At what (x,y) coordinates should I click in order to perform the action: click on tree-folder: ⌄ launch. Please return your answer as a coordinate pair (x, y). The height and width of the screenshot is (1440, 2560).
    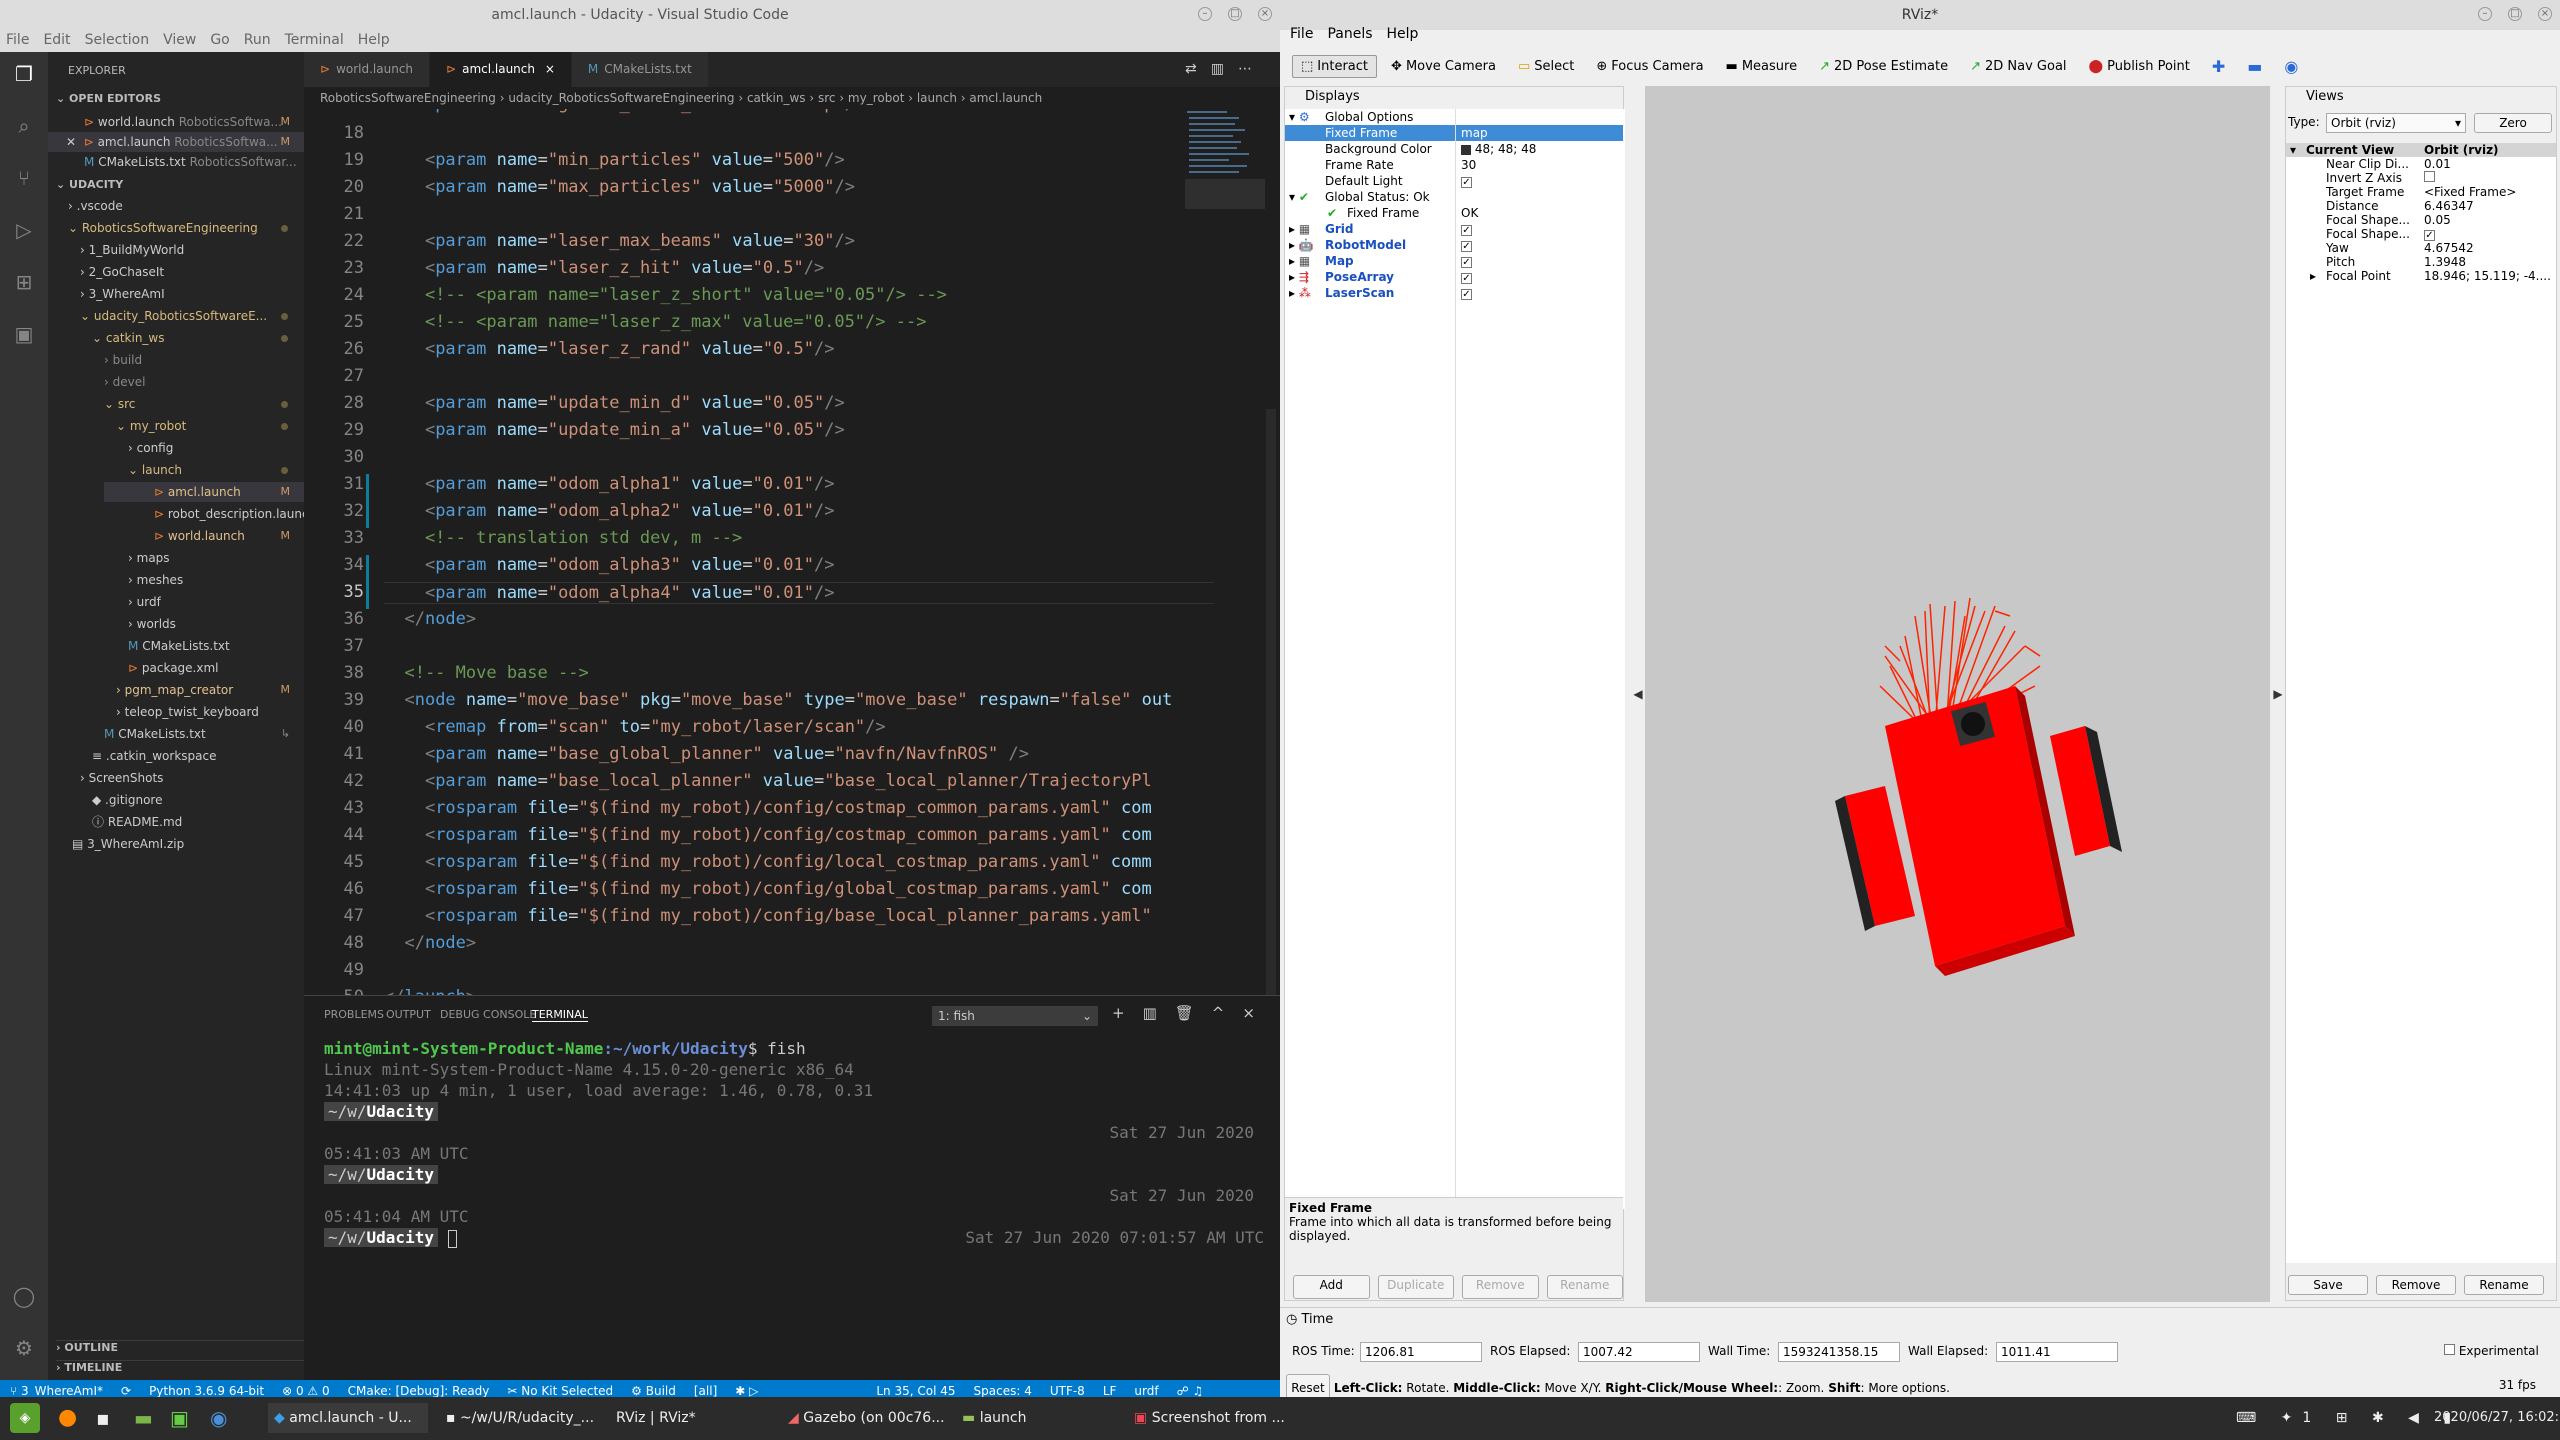
    Looking at the image, I should click on (216, 470).